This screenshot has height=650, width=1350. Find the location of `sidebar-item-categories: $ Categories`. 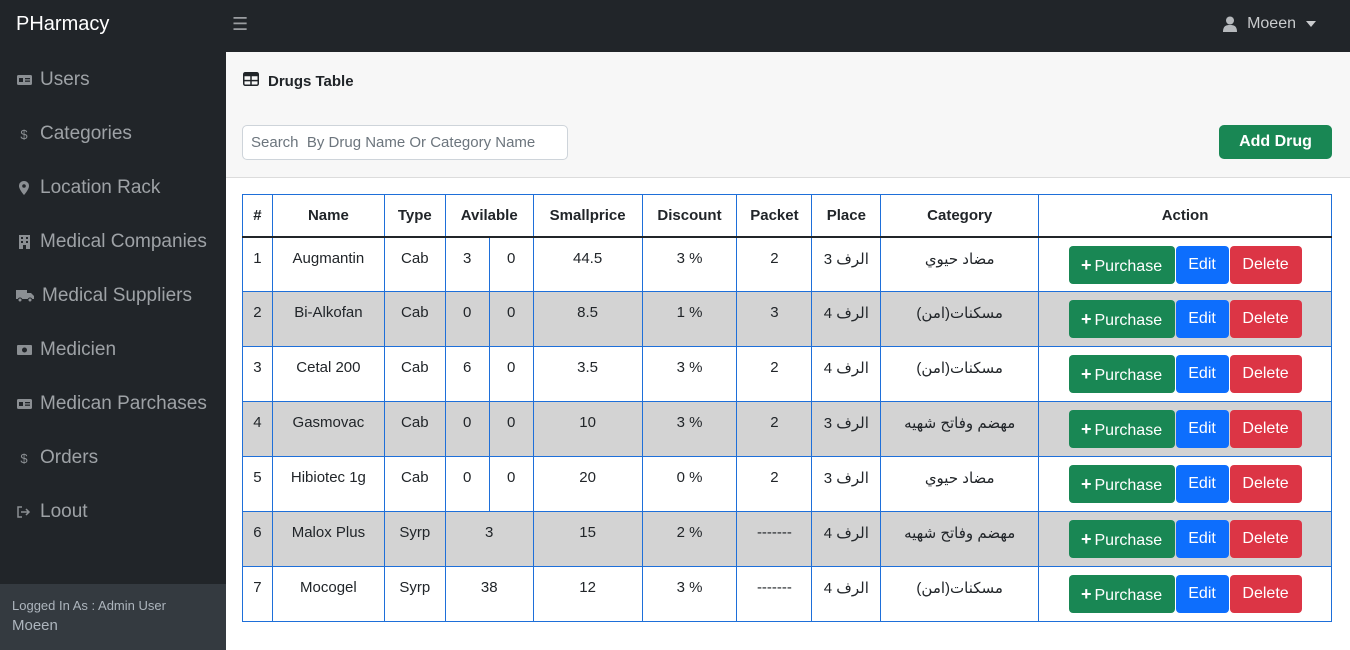

sidebar-item-categories: $ Categories is located at coordinates (74, 134).